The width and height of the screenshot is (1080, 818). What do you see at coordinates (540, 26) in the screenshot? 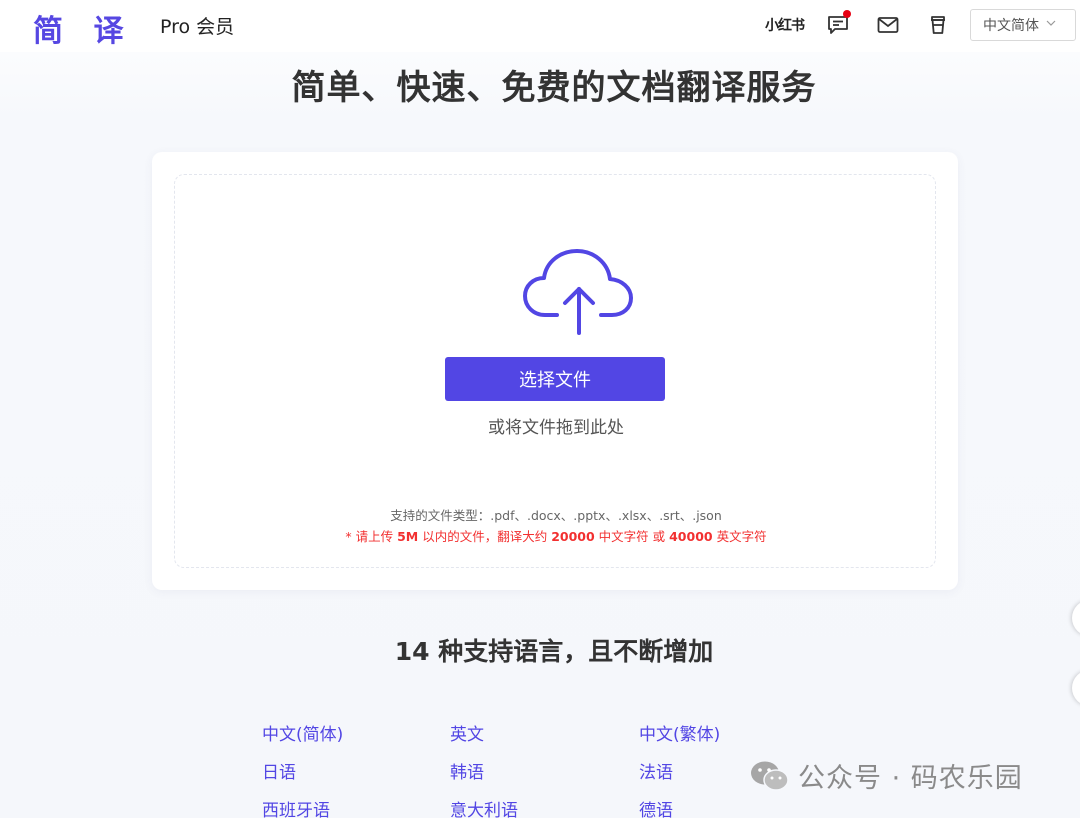
I see `top-navbar: 简 译 Pro 会员 小红书 中文简体` at bounding box center [540, 26].